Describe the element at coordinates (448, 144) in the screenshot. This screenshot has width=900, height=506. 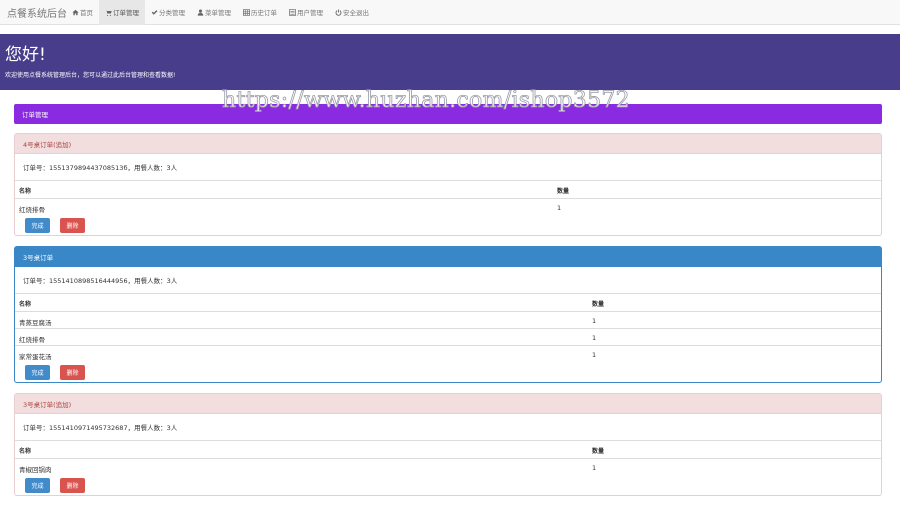
I see `order-title: 4号桌订单(追加)` at that location.